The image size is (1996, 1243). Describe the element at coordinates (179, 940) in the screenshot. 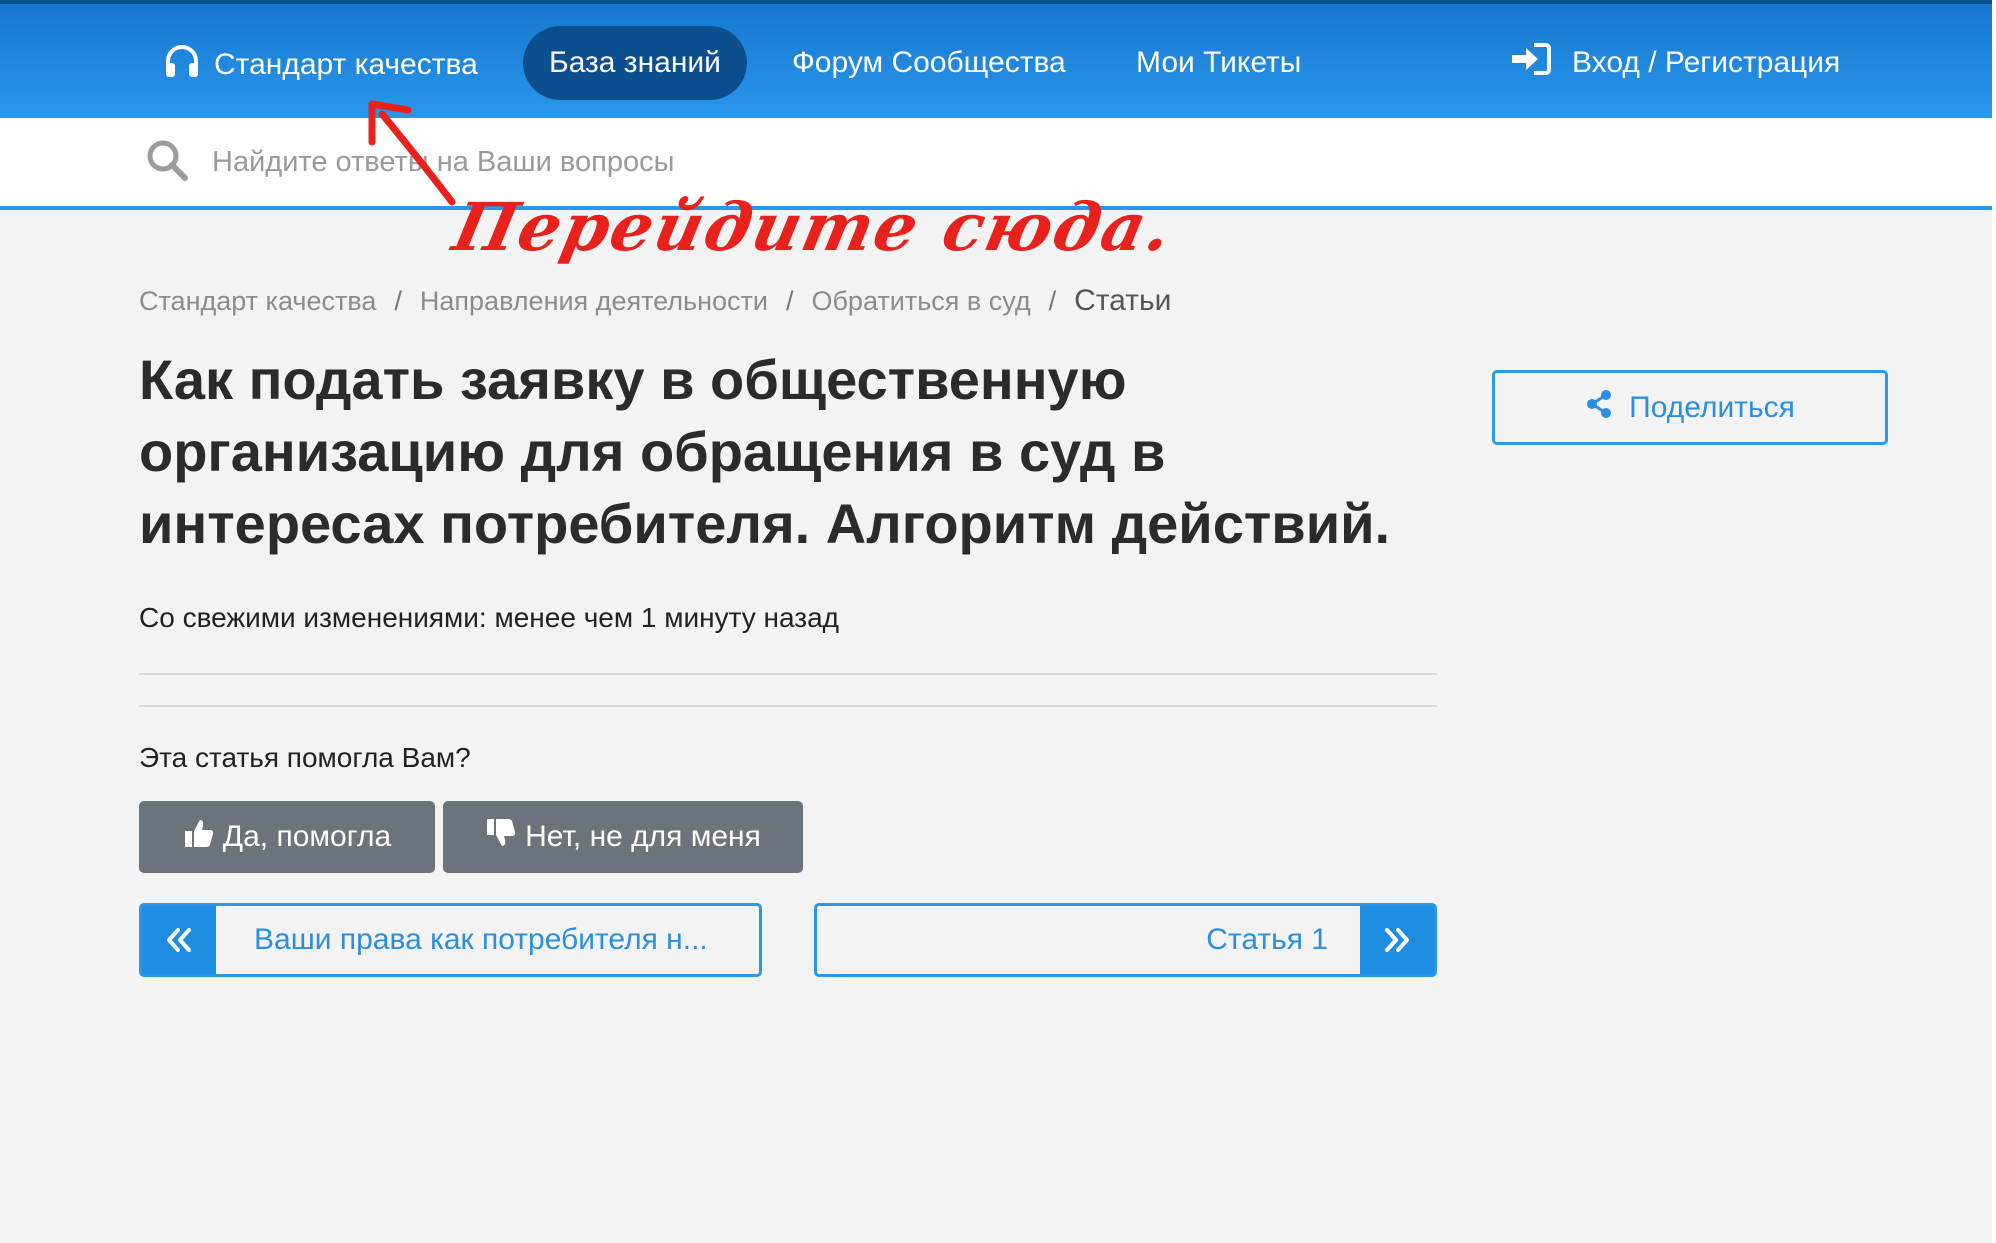

I see `double-chevron-left-icon` at that location.